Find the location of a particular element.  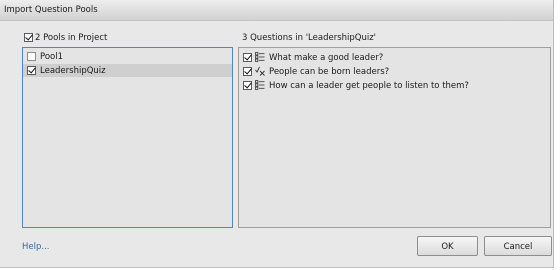

pool-label: Pool1 is located at coordinates (51, 57).